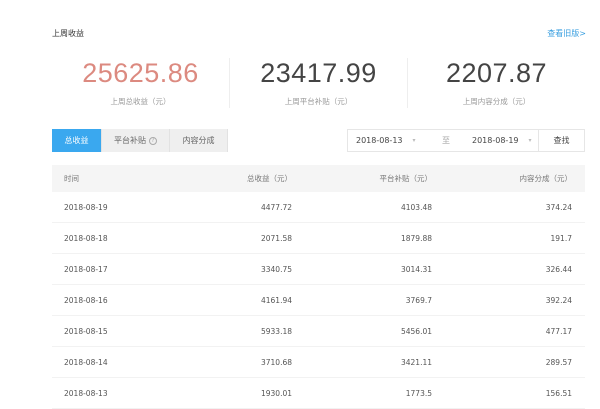 Image resolution: width=600 pixels, height=409 pixels. What do you see at coordinates (71, 178) in the screenshot?
I see `column-header: 时间` at bounding box center [71, 178].